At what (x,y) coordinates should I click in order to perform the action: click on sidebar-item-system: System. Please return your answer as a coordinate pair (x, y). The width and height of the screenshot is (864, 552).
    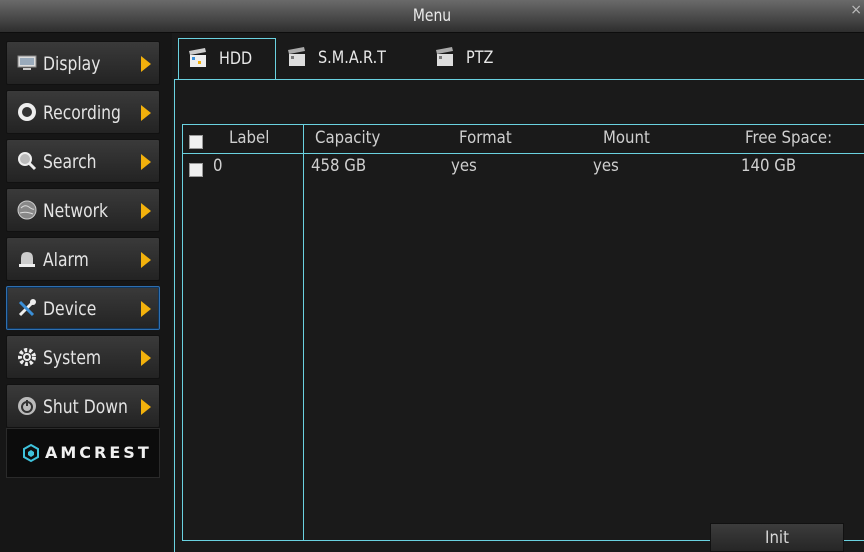
    Looking at the image, I should click on (83, 357).